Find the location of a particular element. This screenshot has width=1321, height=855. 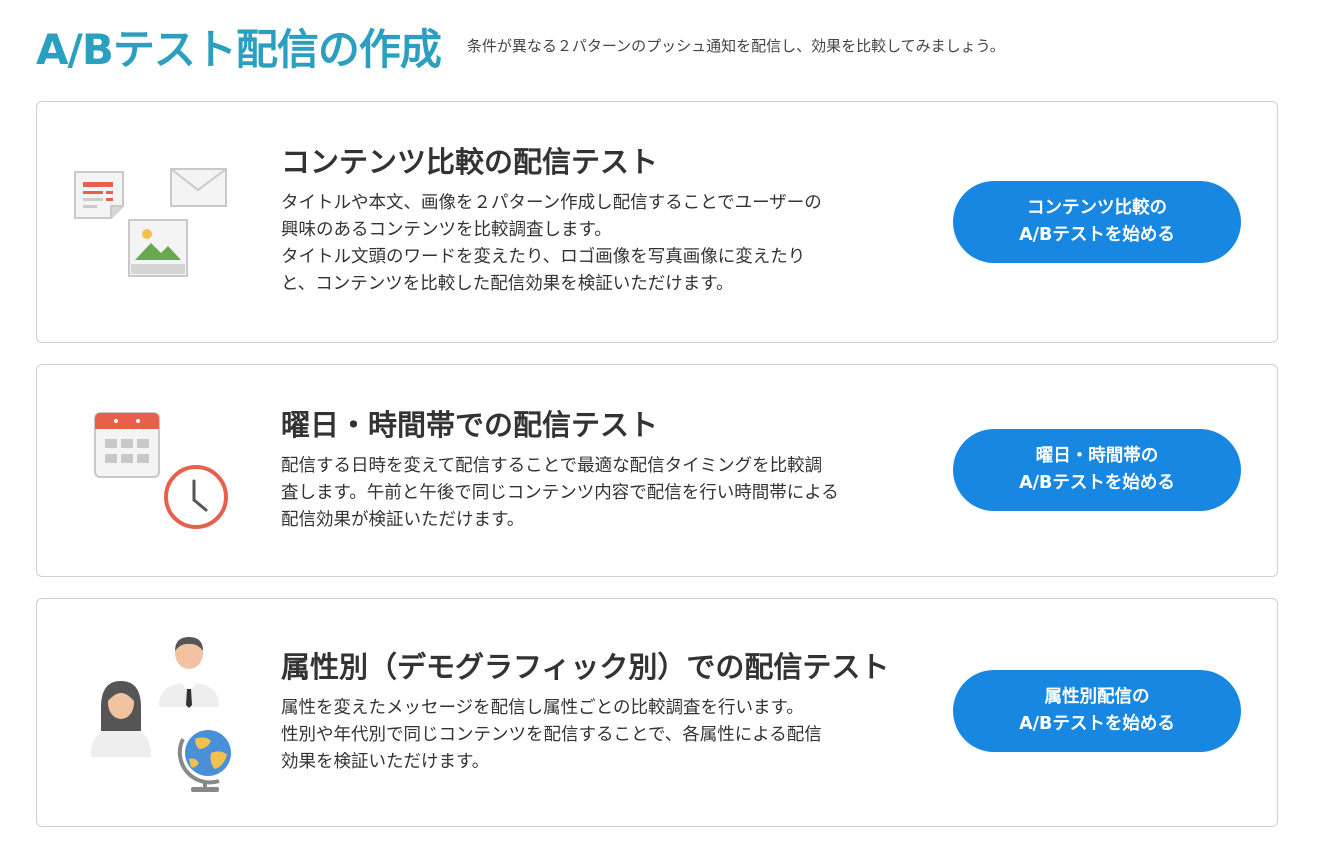

description-line: 効果を検証いただけます。 is located at coordinates (385, 762).